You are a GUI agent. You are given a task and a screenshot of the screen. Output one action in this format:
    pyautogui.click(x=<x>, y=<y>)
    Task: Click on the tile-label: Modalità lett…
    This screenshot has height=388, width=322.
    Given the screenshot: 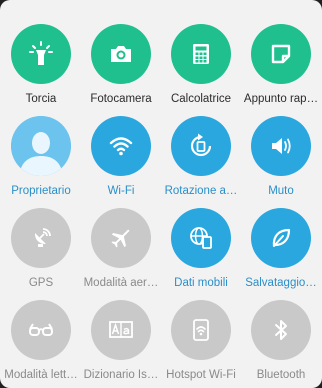 What is the action you would take?
    pyautogui.click(x=41, y=375)
    